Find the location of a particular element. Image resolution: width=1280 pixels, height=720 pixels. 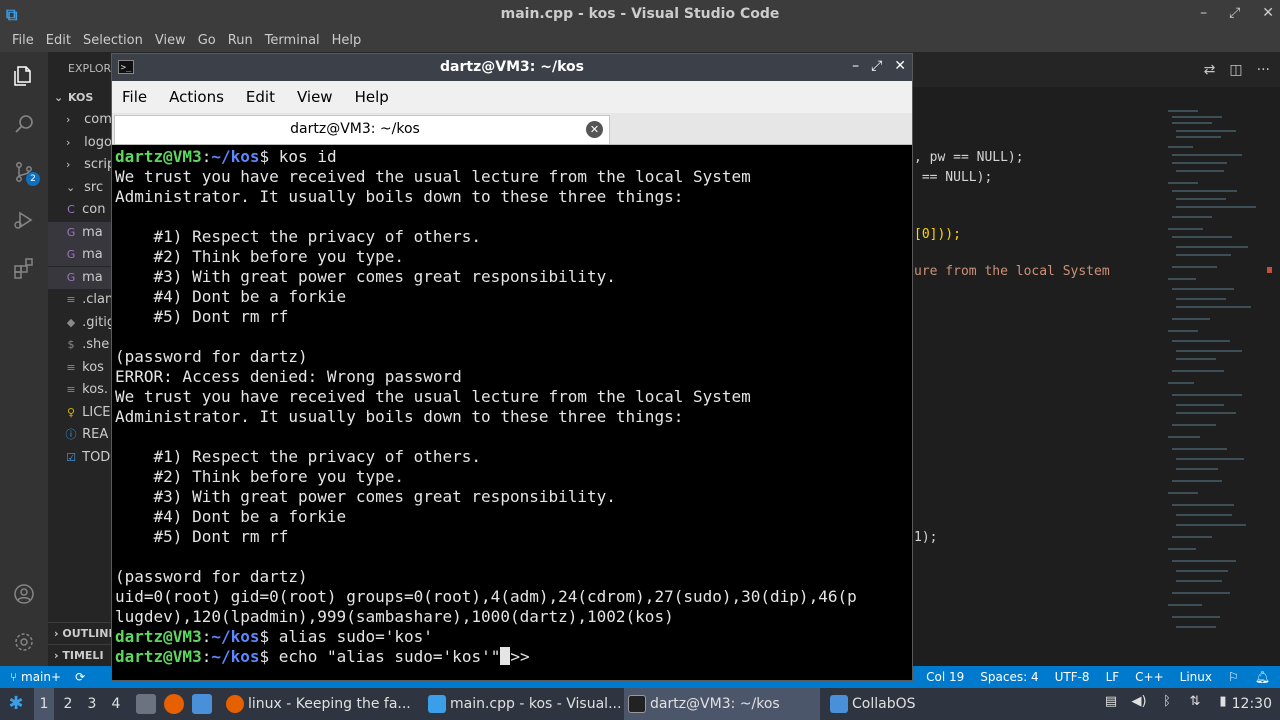

menu-edit: Edit is located at coordinates (58, 41).